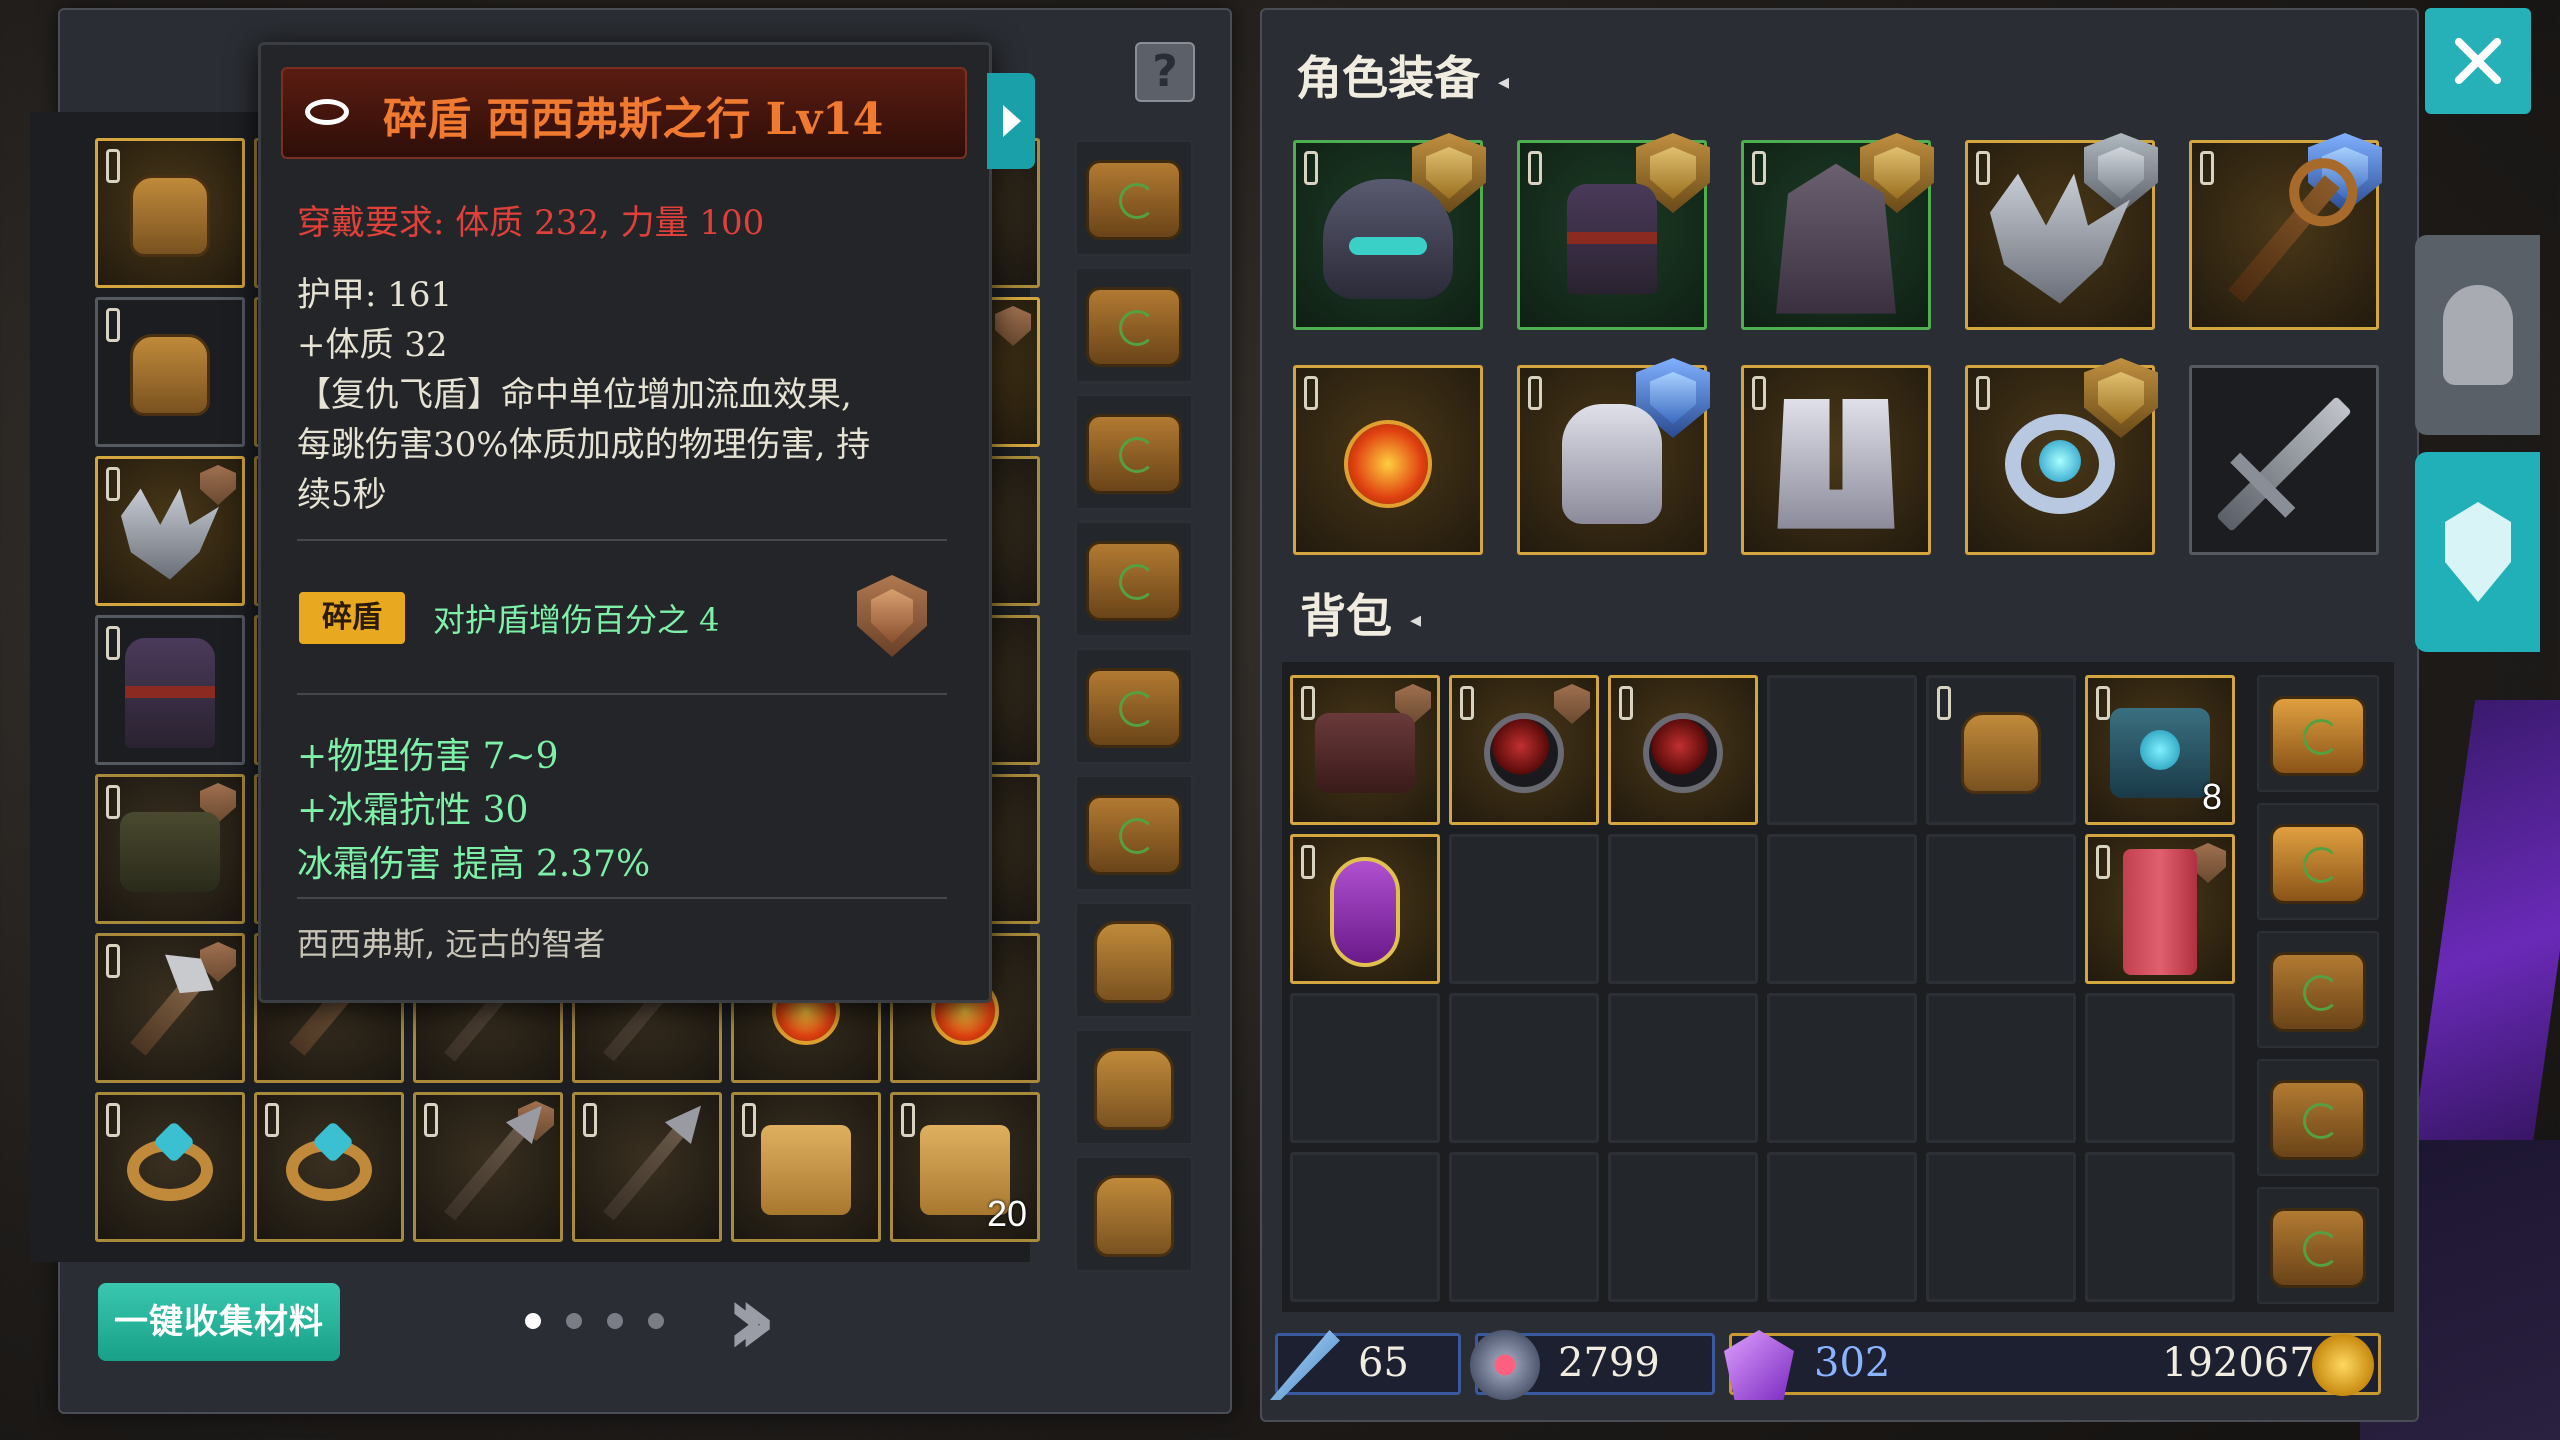 Image resolution: width=2560 pixels, height=1440 pixels. Describe the element at coordinates (965, 1167) in the screenshot. I see `storage-slot: 20` at that location.